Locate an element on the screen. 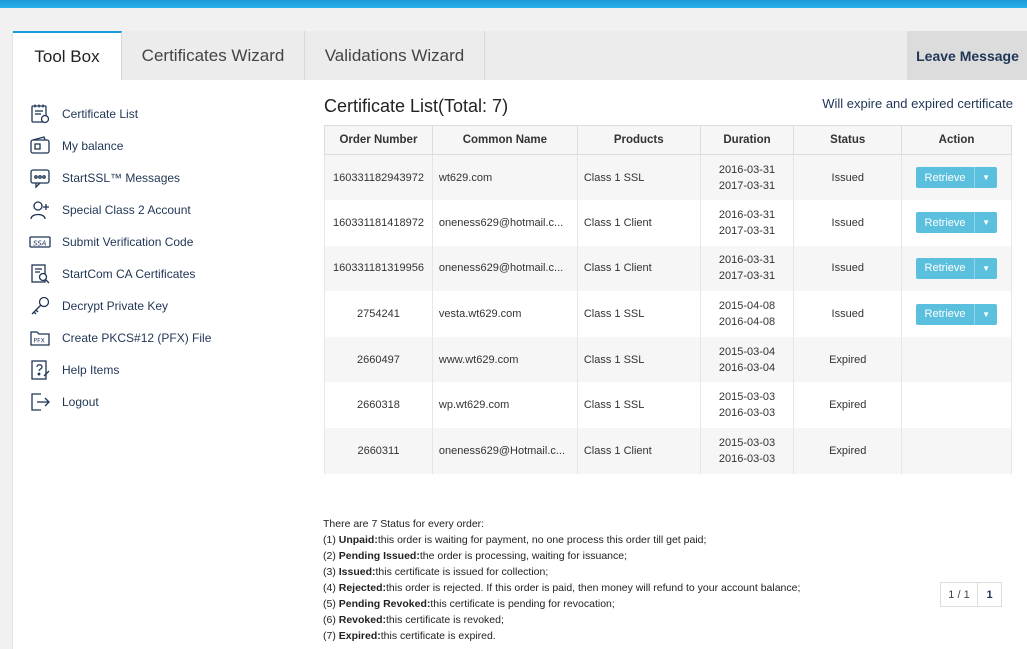 The height and width of the screenshot is (649, 1027). pfx-folder-icon: PFX is located at coordinates (40, 338).